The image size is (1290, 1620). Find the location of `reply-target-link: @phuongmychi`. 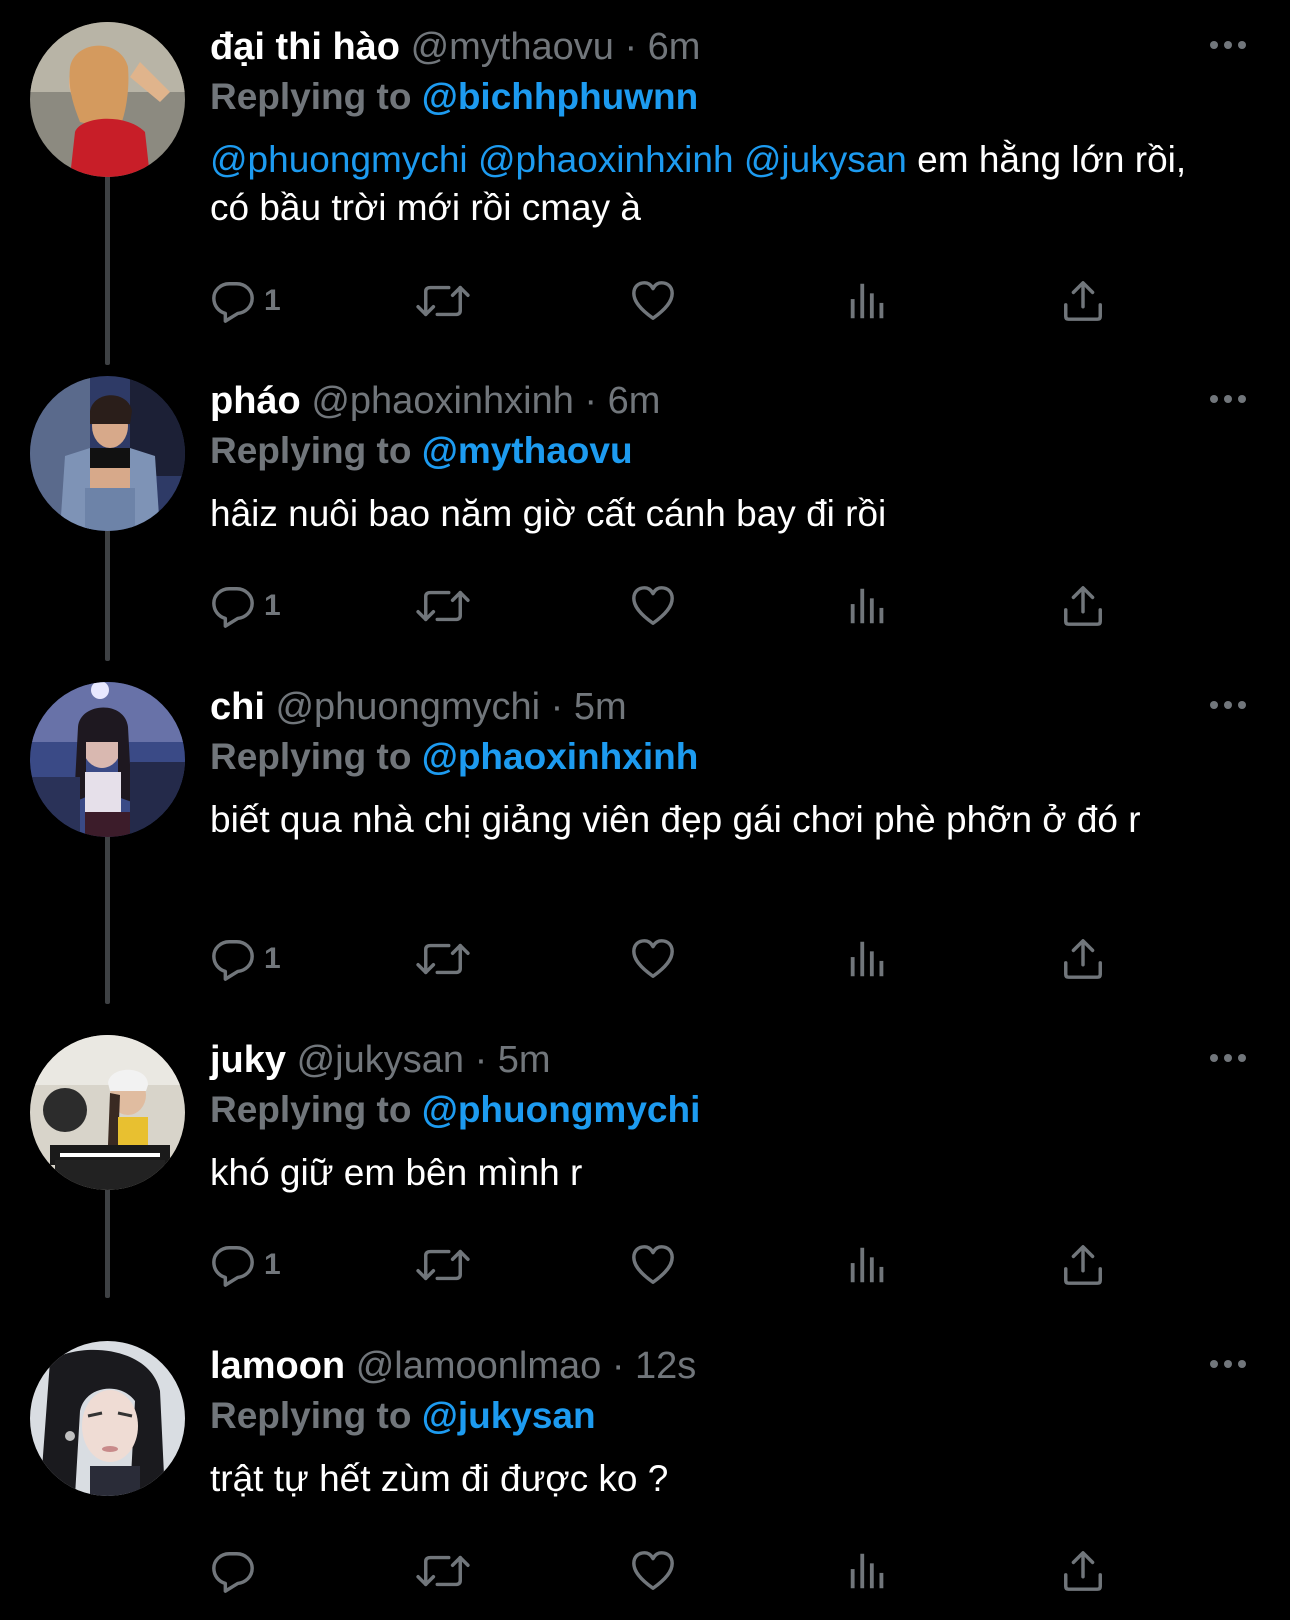

reply-target-link: @phuongmychi is located at coordinates (561, 1109).